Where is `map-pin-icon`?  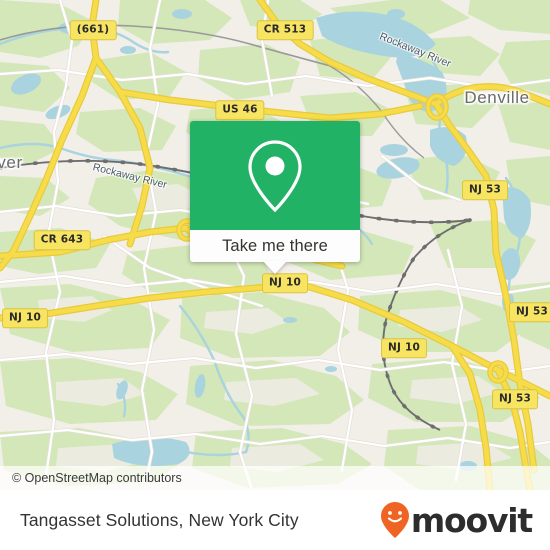
map-pin-icon is located at coordinates (275, 175).